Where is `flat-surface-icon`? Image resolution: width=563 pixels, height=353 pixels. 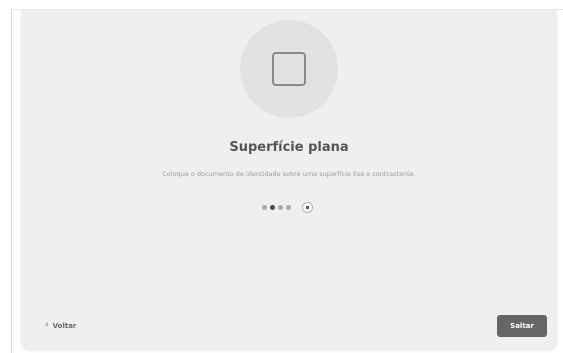
flat-surface-icon is located at coordinates (289, 69).